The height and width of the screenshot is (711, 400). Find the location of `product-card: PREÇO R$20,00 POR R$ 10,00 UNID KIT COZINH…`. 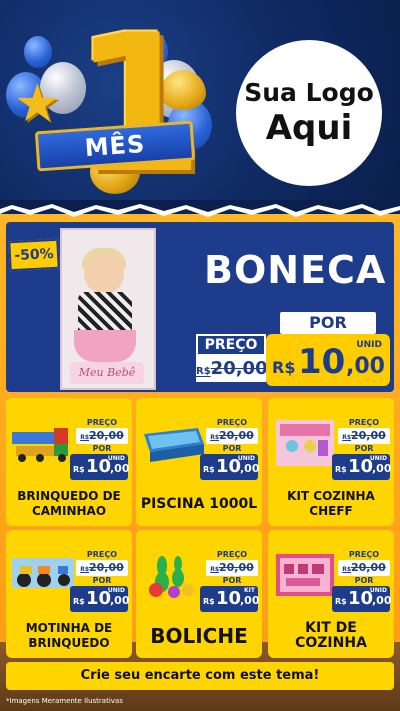

product-card: PREÇO R$20,00 POR R$ 10,00 UNID KIT COZINH… is located at coordinates (331, 462).